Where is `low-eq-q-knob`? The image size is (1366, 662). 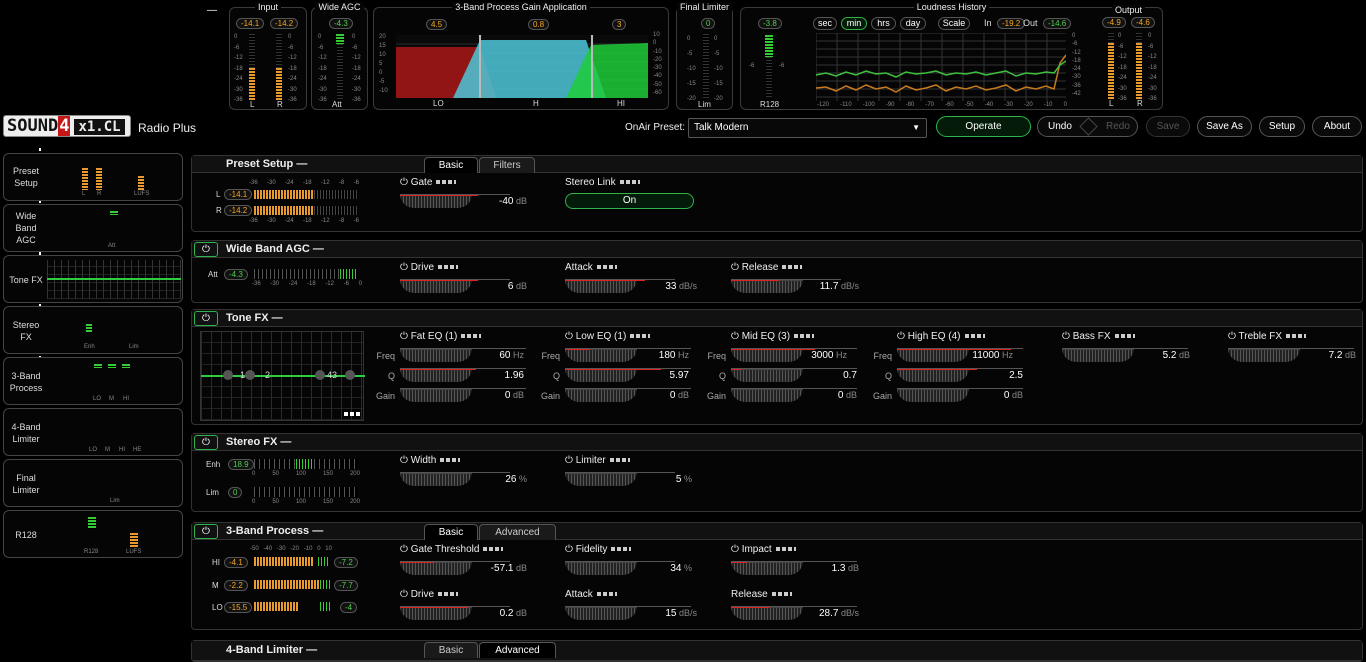 low-eq-q-knob is located at coordinates (613, 375).